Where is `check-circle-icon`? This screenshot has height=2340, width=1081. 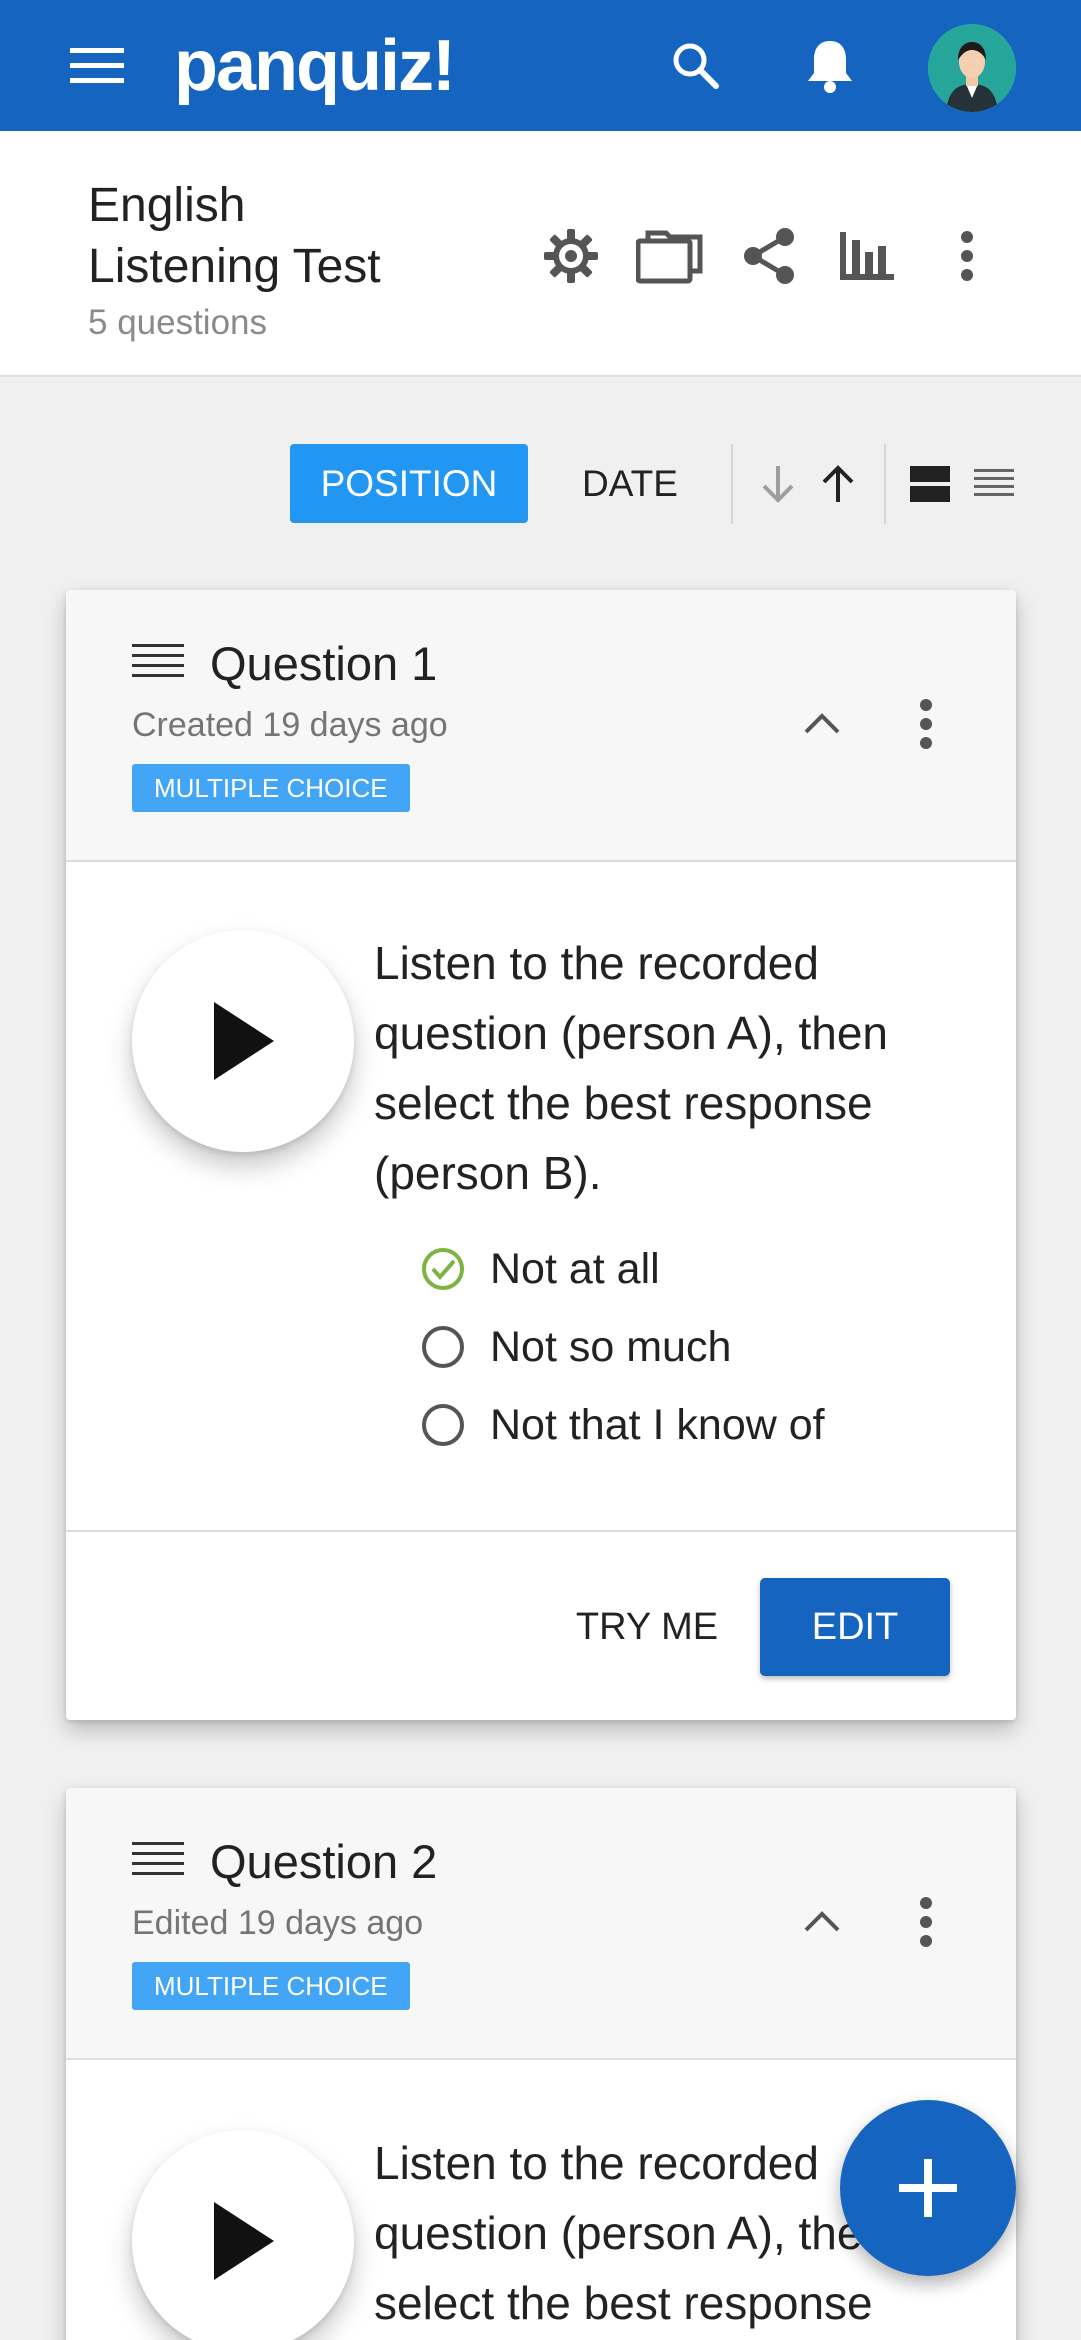
check-circle-icon is located at coordinates (443, 1269).